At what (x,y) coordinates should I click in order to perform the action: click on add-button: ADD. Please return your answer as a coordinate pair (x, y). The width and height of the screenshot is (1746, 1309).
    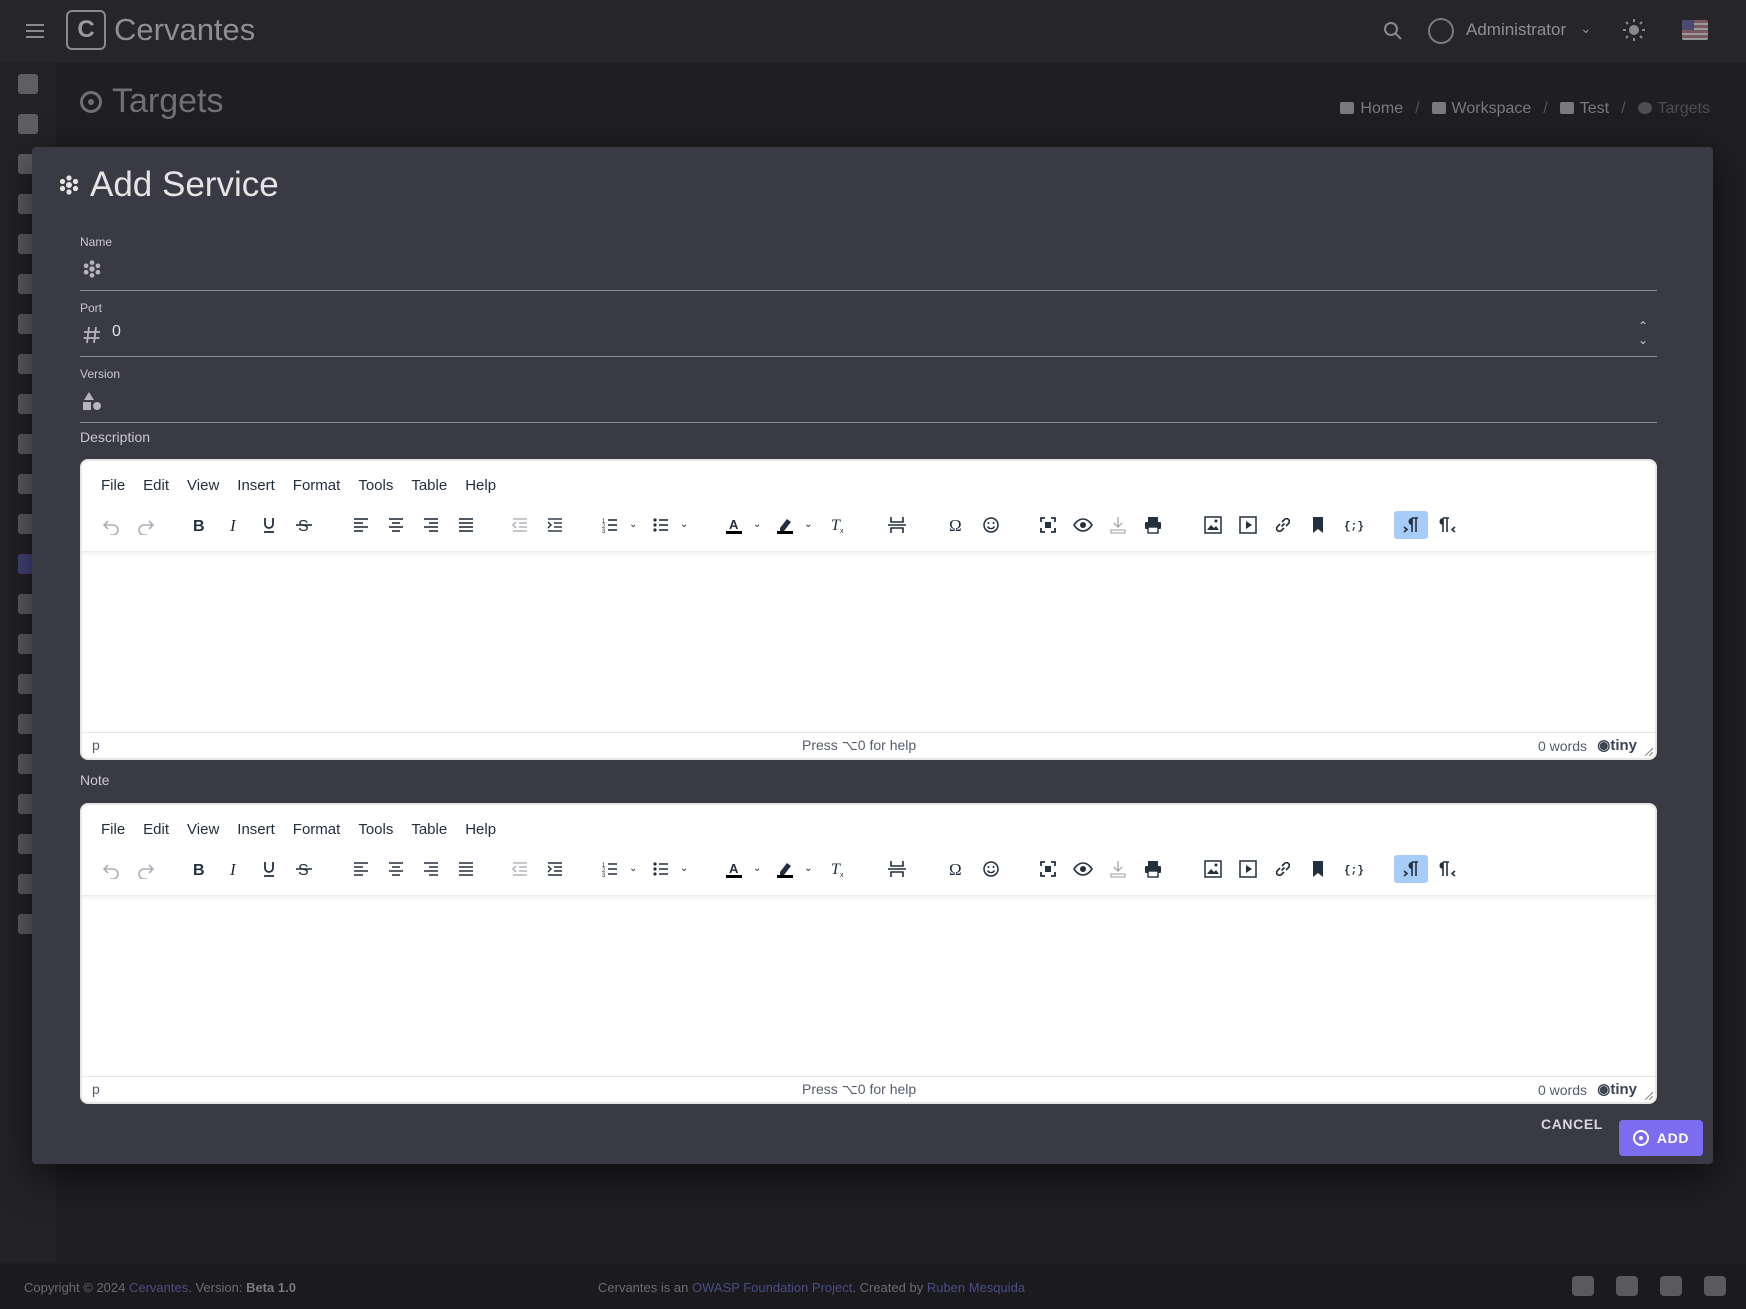
    Looking at the image, I should click on (1661, 1138).